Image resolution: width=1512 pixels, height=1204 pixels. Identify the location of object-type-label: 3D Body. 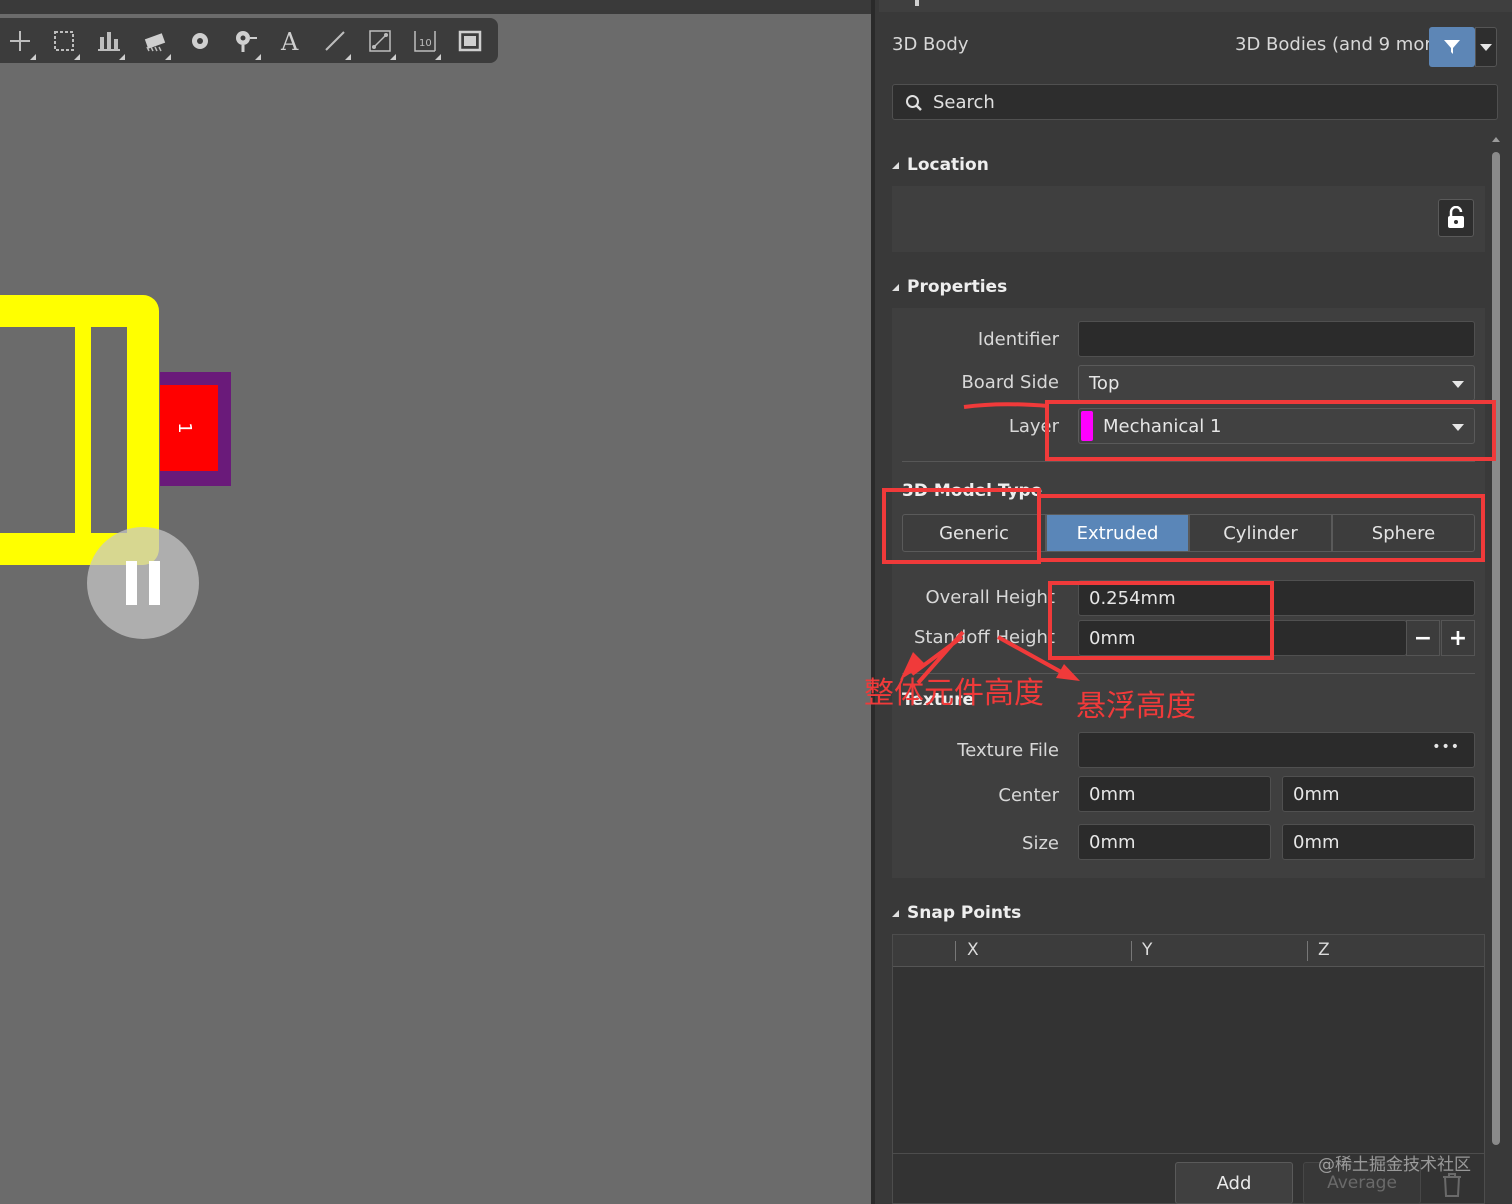
(930, 44).